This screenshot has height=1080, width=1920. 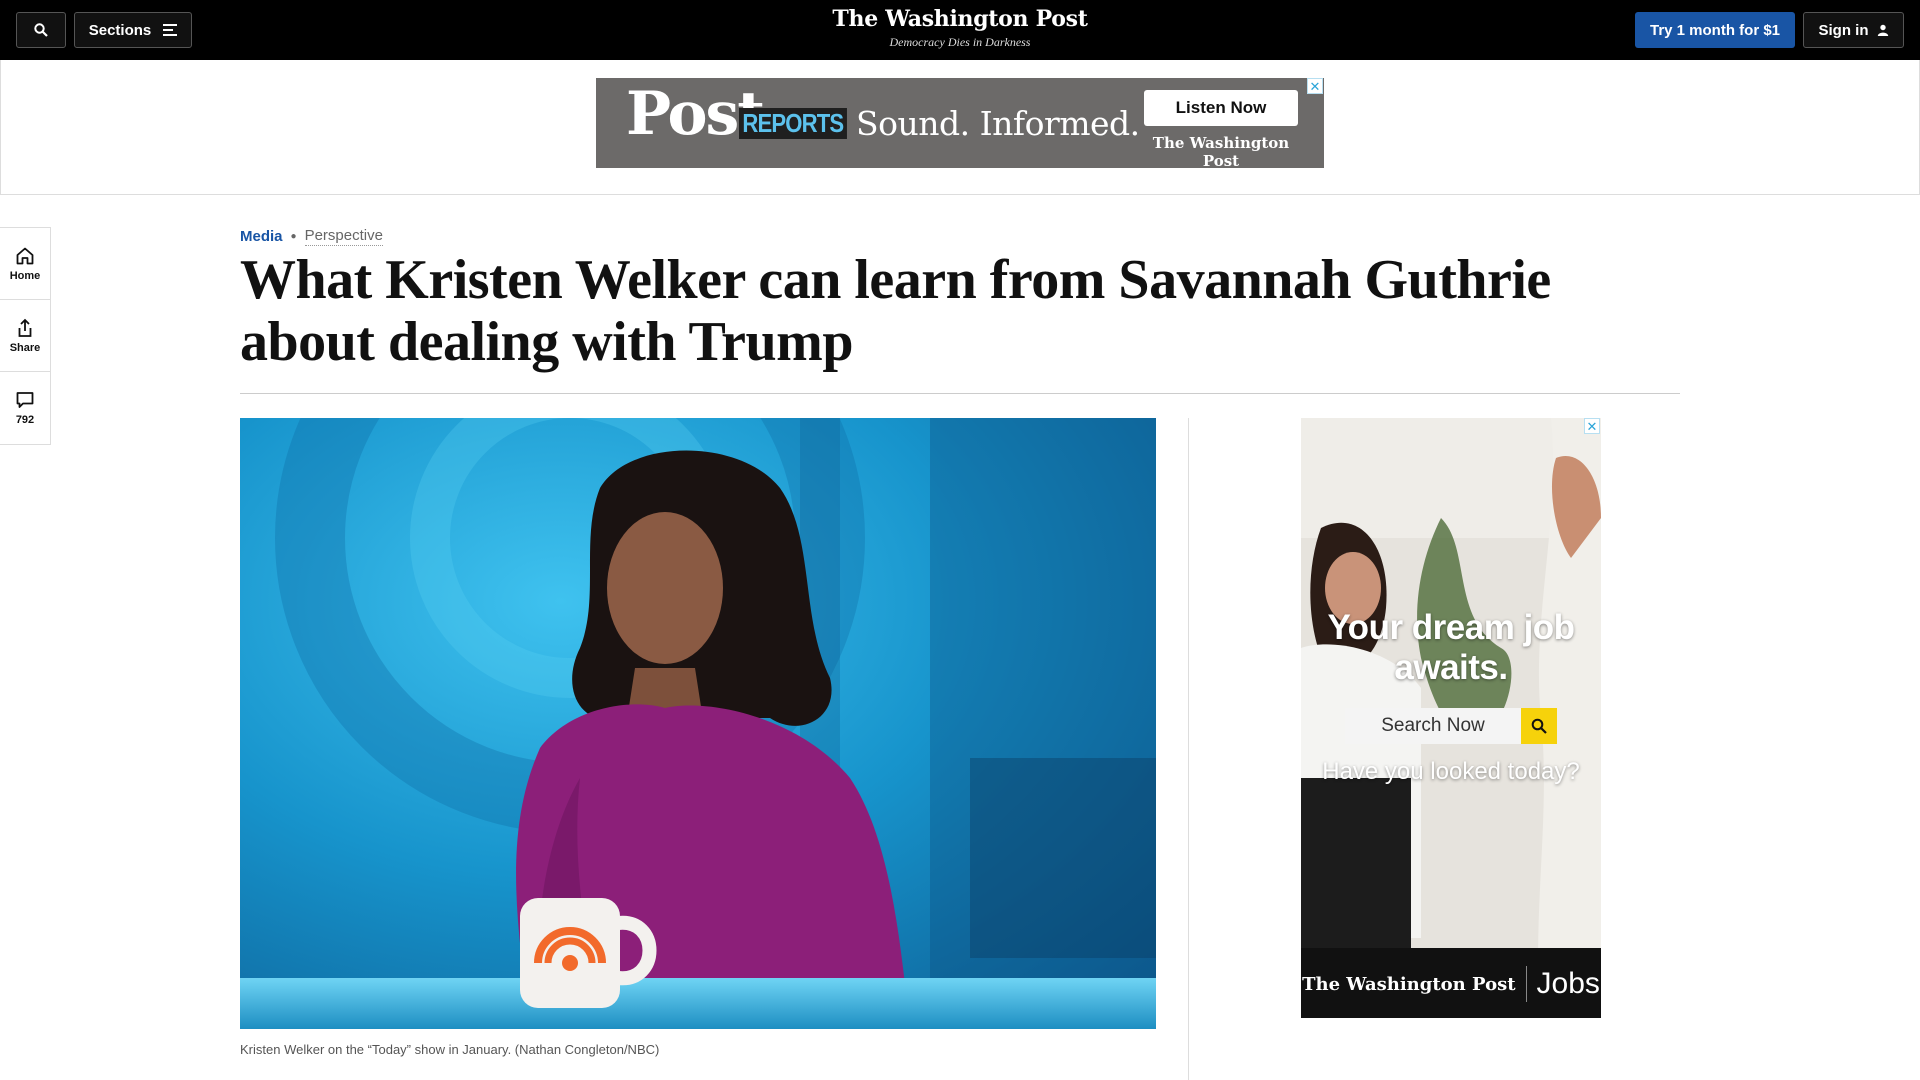 I want to click on home-label: Home, so click(x=25, y=275).